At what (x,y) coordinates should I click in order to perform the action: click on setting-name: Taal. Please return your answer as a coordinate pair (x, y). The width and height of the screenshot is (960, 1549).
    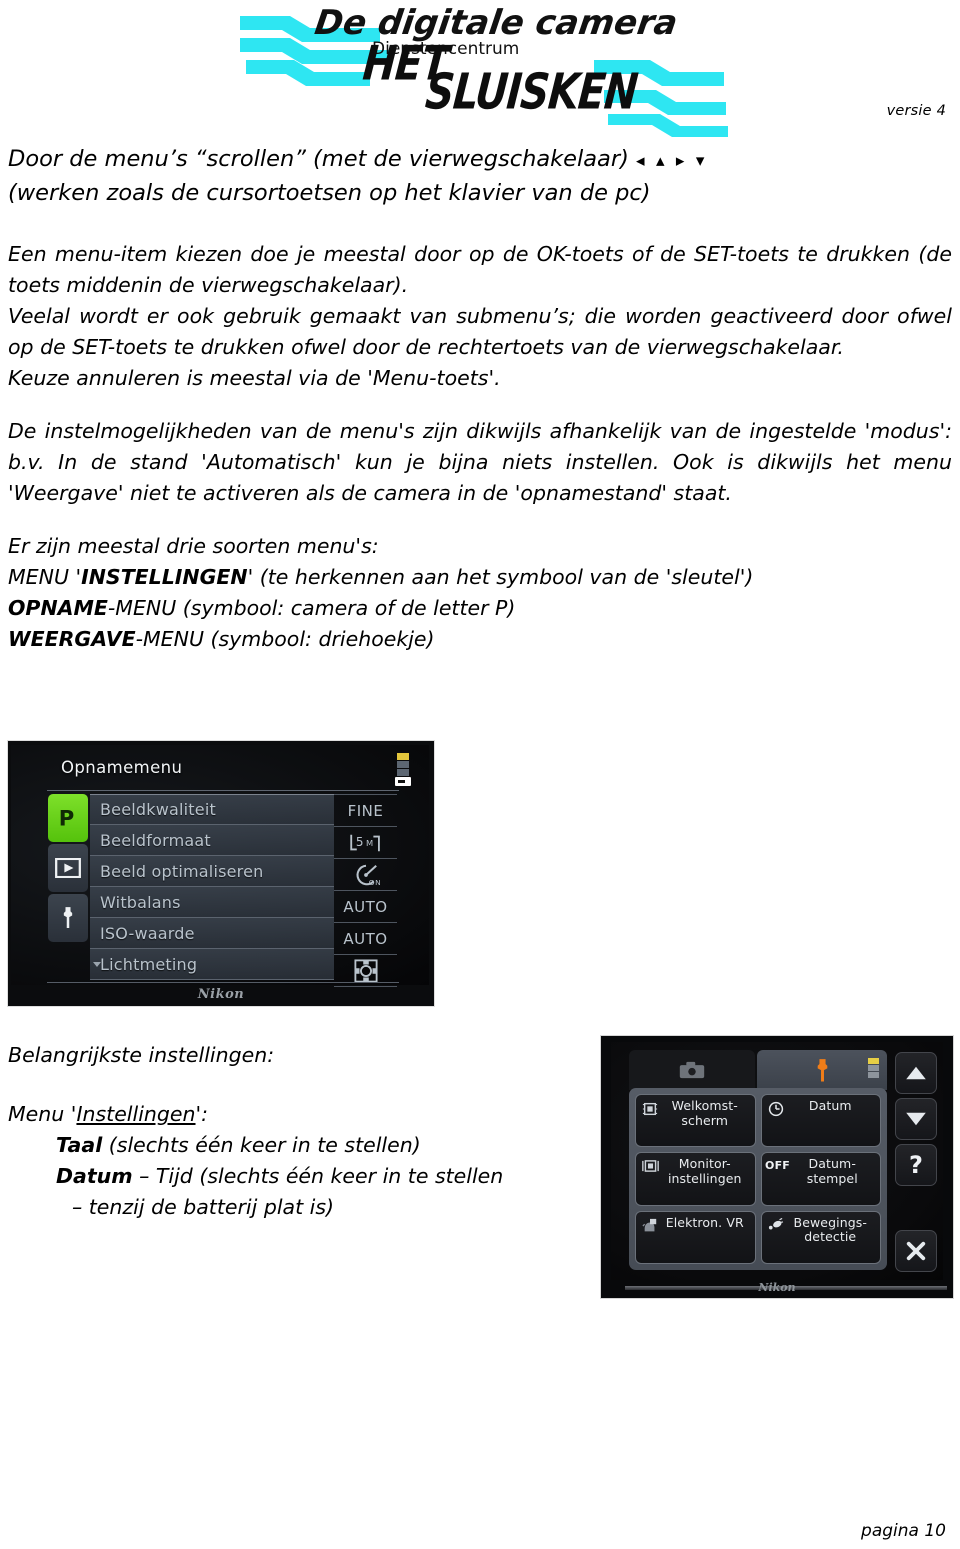
    Looking at the image, I should click on (79, 1145).